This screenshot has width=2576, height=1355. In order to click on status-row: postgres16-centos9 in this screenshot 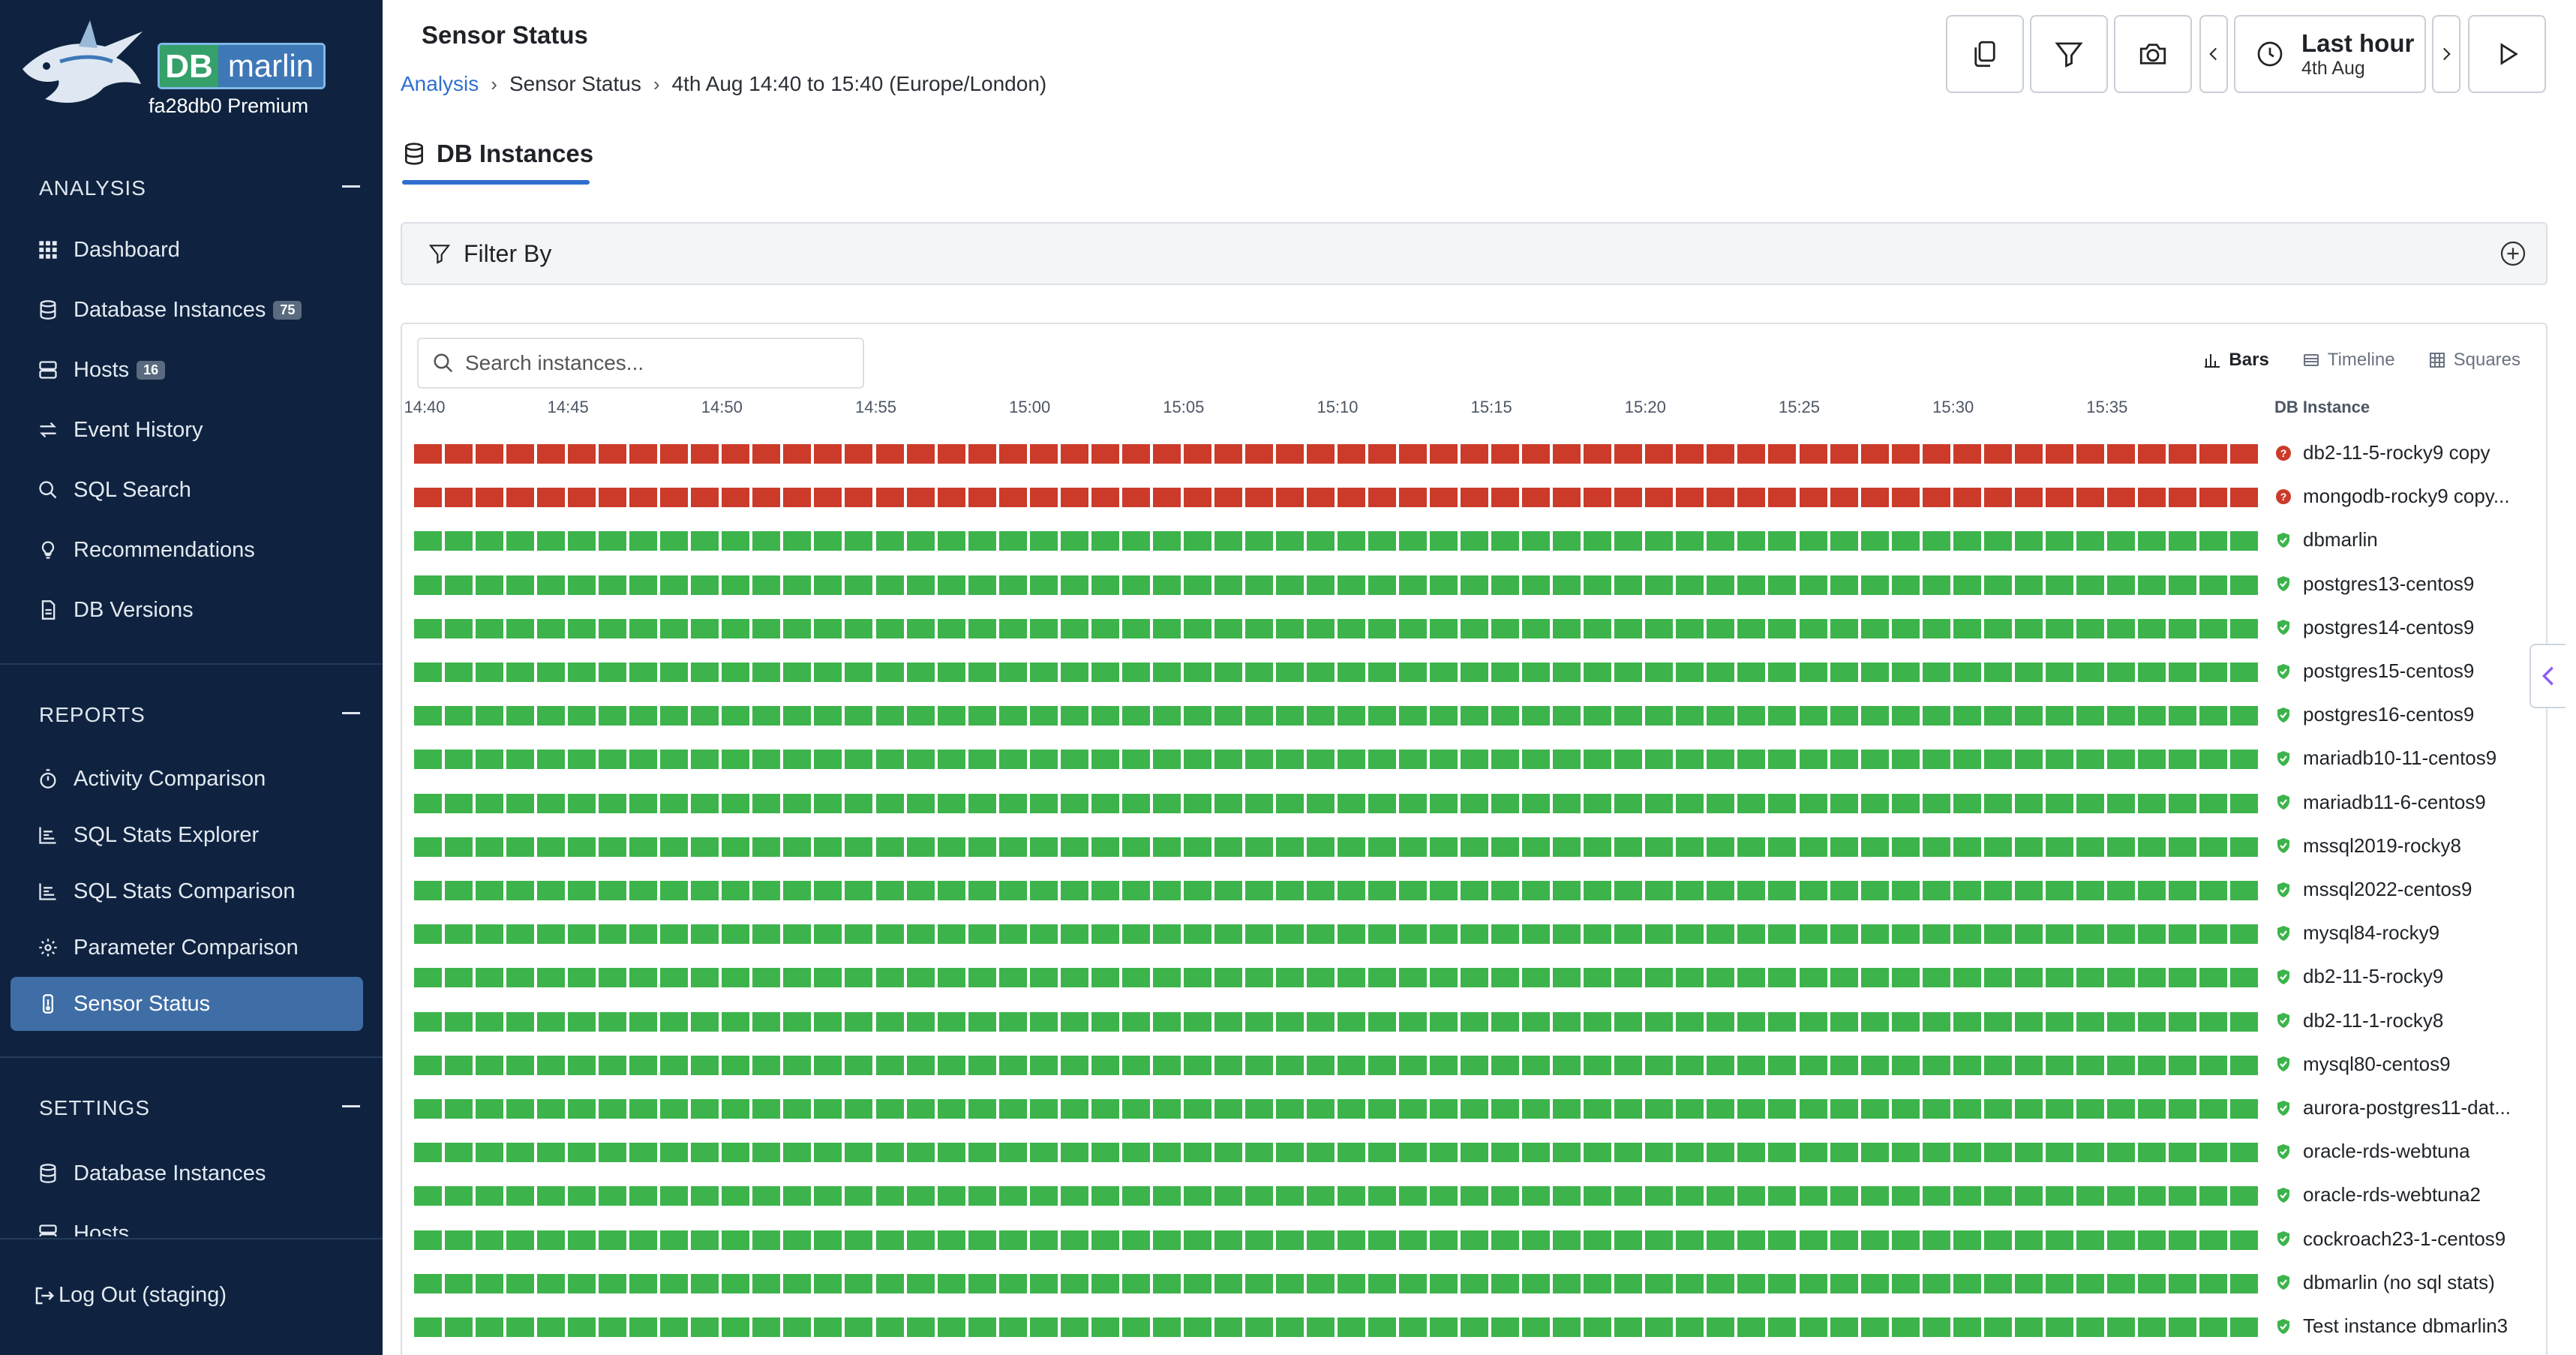, I will do `click(1477, 715)`.